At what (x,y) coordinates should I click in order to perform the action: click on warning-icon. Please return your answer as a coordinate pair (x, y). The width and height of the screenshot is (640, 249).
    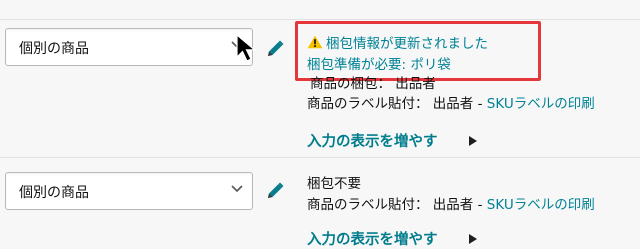
    Looking at the image, I should click on (315, 42).